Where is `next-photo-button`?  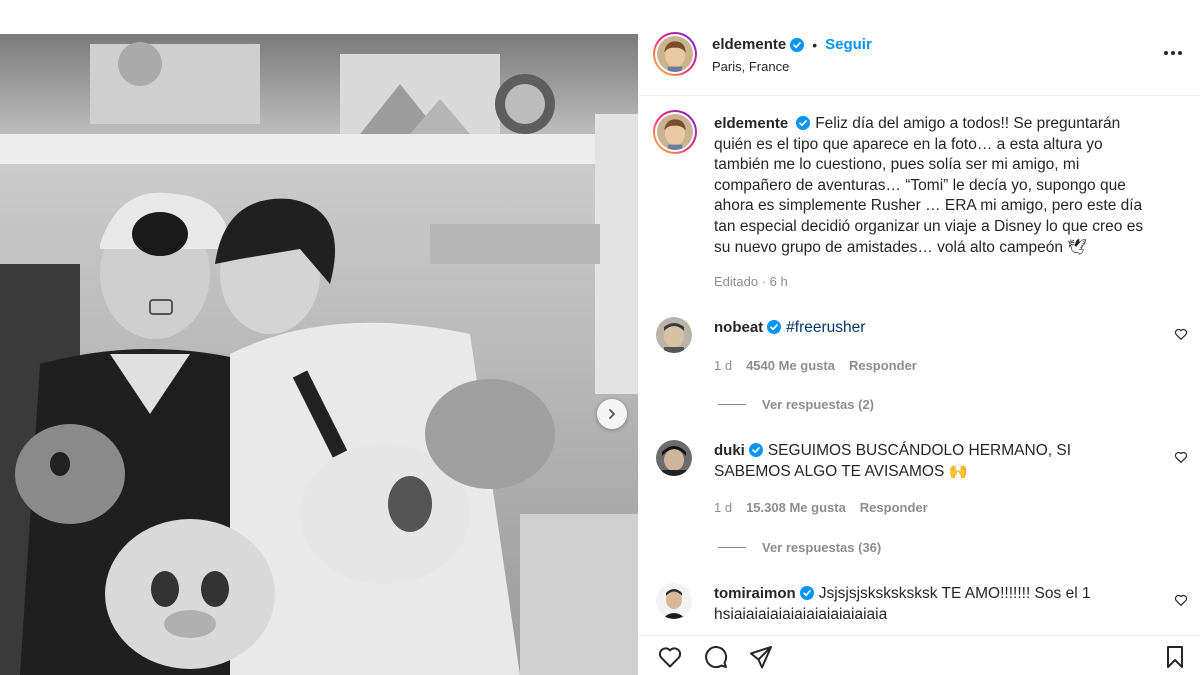
next-photo-button is located at coordinates (612, 414).